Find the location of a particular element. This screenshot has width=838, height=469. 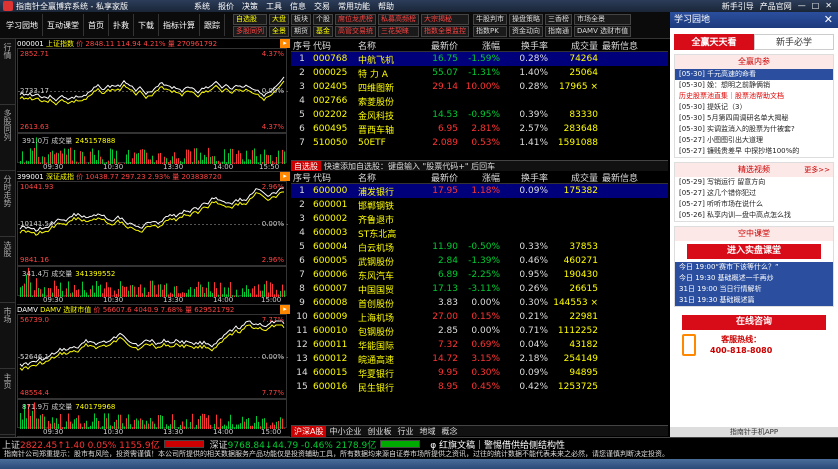

mobile-app-link: 指南针手机APP is located at coordinates (754, 432).